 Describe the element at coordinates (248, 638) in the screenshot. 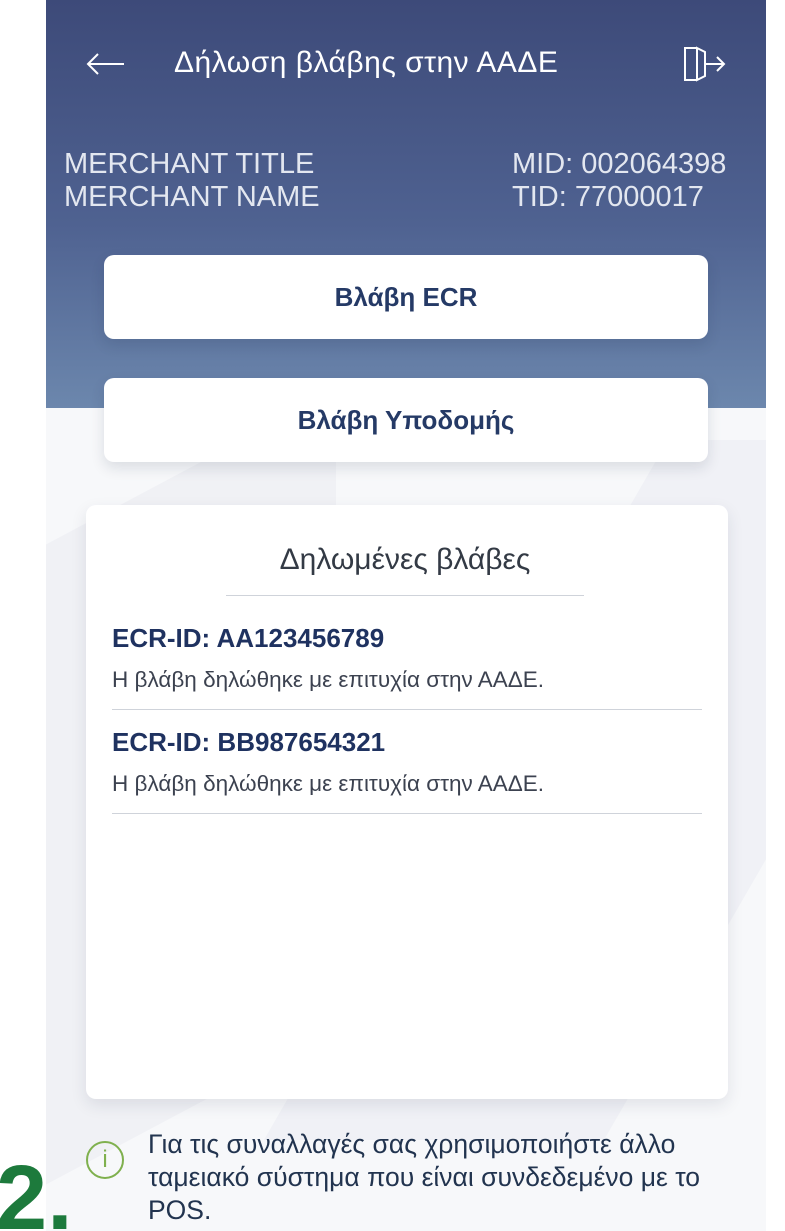

I see `ecr-id: ECR-ID: AA123456789` at that location.